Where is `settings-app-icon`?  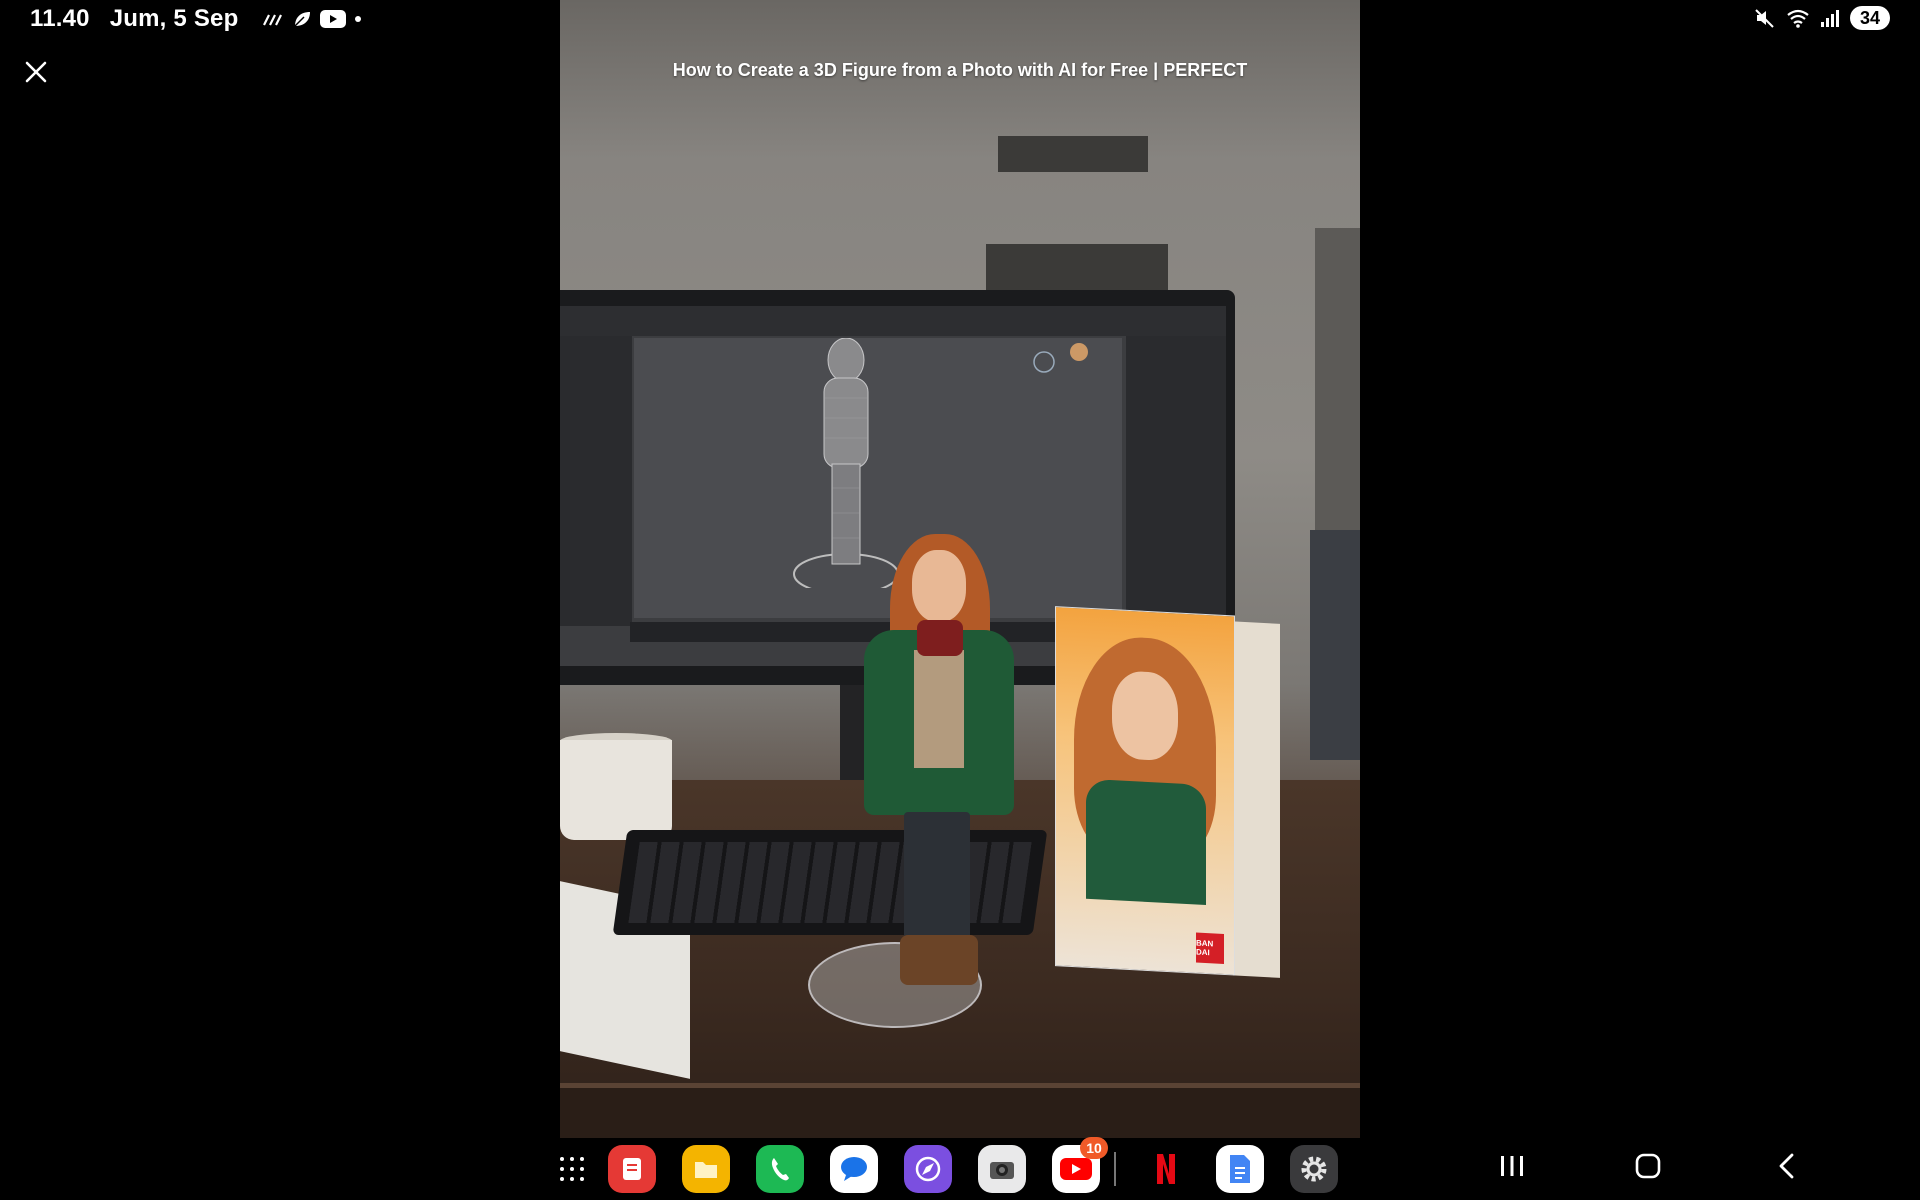 settings-app-icon is located at coordinates (1314, 1169).